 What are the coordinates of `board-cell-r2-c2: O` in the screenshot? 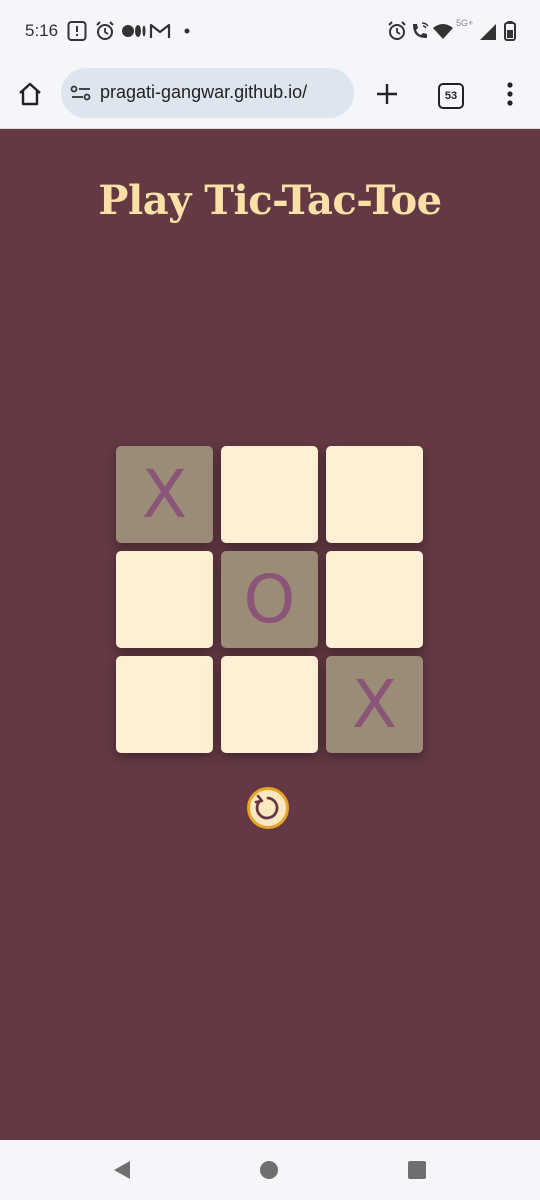 It's located at (269, 599).